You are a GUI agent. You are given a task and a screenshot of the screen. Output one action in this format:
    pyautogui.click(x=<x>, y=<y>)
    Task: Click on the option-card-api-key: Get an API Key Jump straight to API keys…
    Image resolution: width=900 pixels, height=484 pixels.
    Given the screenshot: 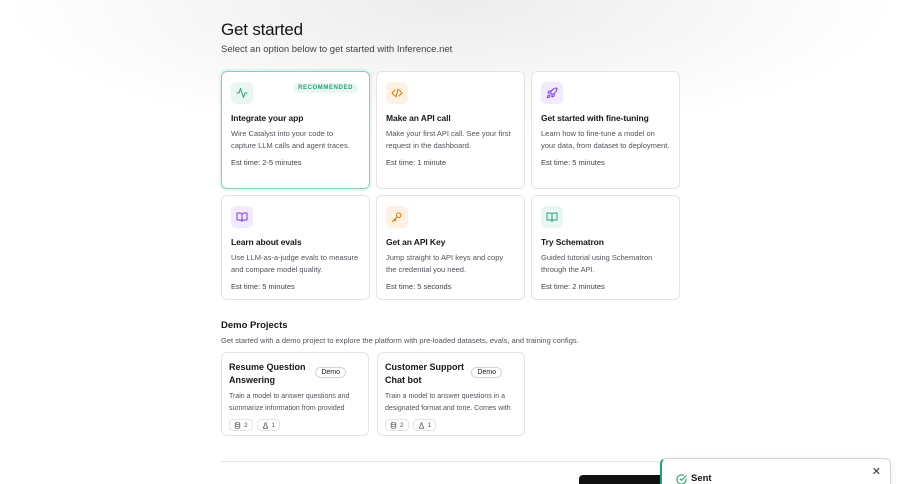 What is the action you would take?
    pyautogui.click(x=450, y=247)
    